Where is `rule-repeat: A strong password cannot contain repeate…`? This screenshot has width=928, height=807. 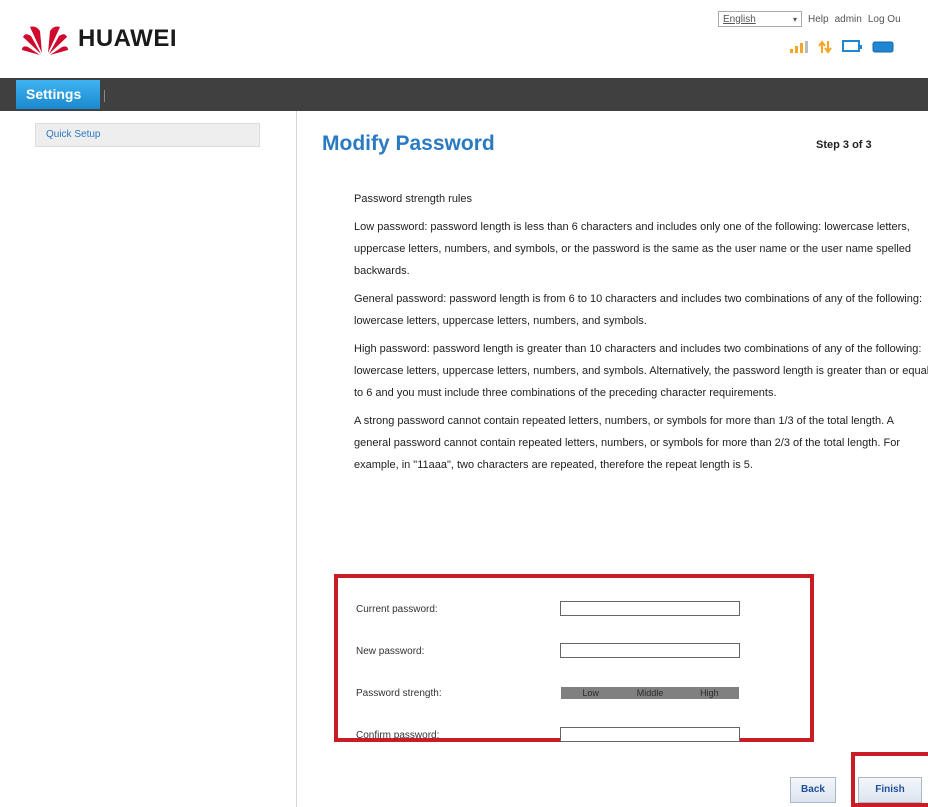 rule-repeat: A strong password cannot contain repeate… is located at coordinates (627, 443).